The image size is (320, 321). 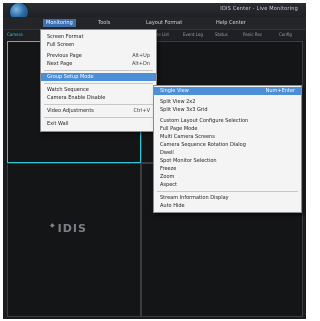 What do you see at coordinates (98, 37) in the screenshot?
I see `menu-item-screen-format: Screen Format` at bounding box center [98, 37].